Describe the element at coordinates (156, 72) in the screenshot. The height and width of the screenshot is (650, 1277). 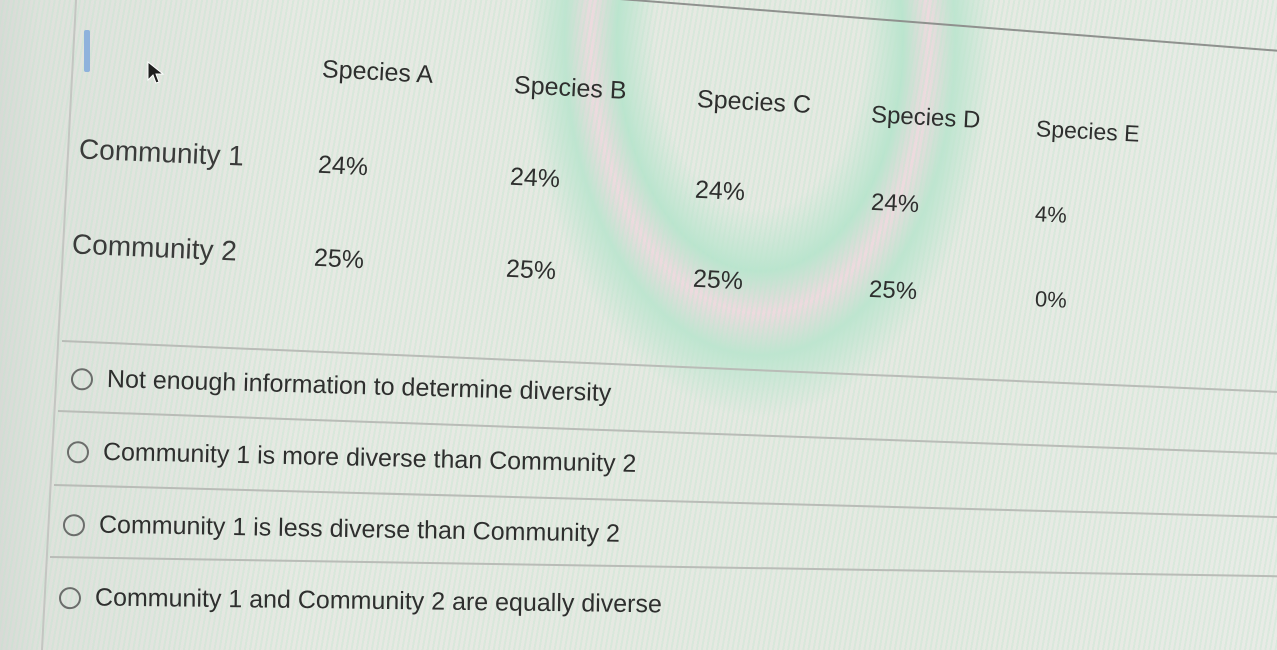
I see `mouse-pointer-icon` at that location.